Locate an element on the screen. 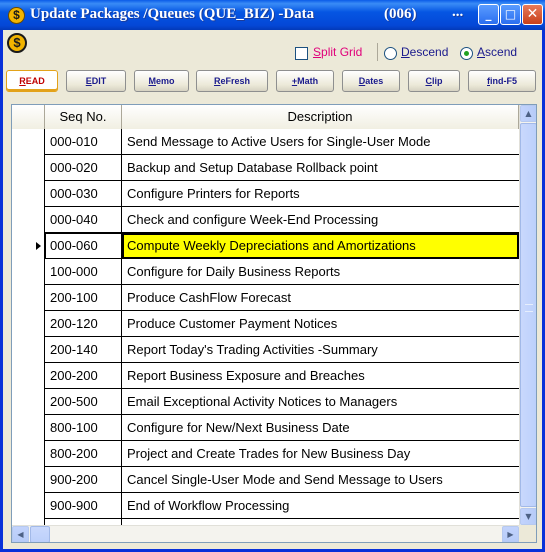 The height and width of the screenshot is (552, 545). ascend-label: Ascend is located at coordinates (497, 52).